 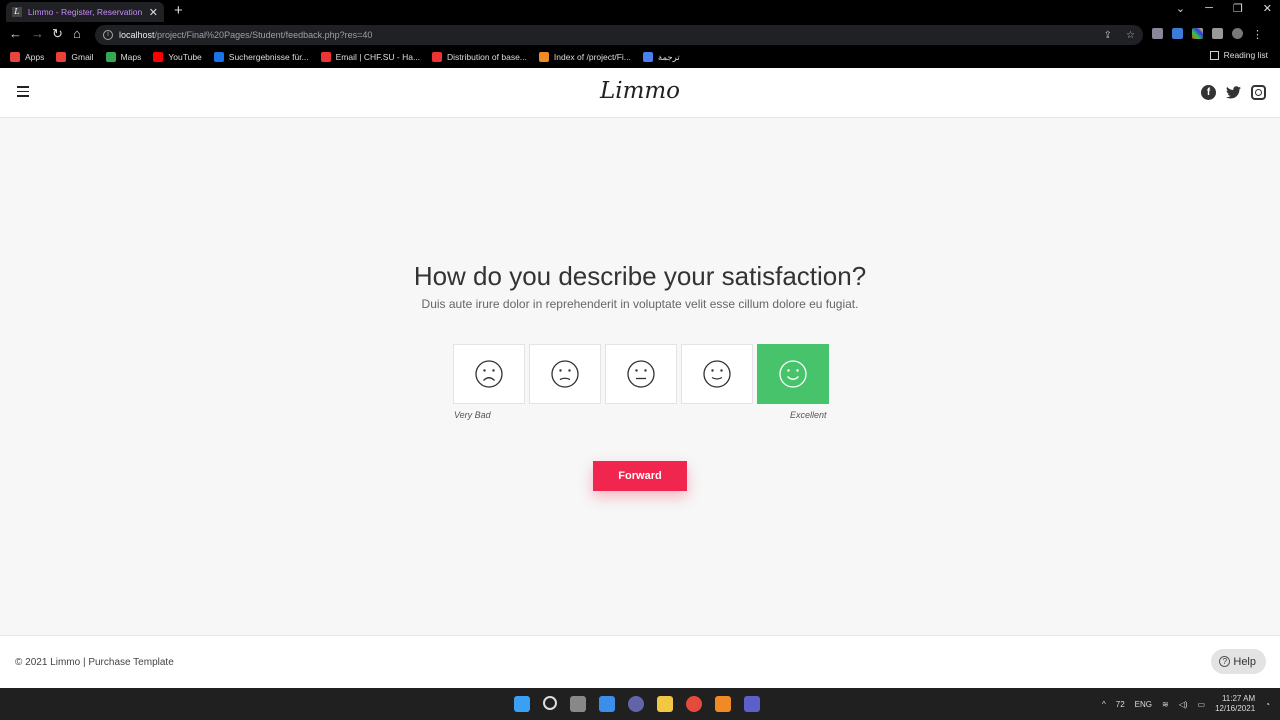 I want to click on taskbar-apps, so click(x=637, y=704).